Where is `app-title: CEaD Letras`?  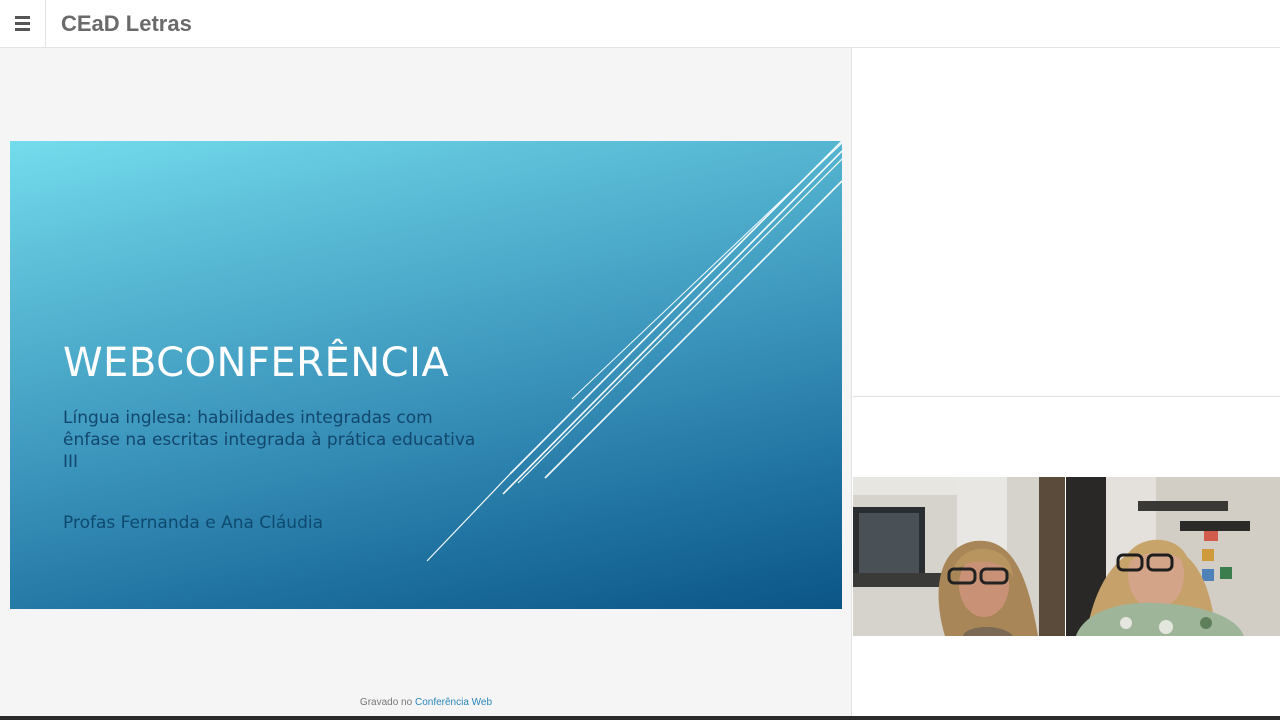
app-title: CEaD Letras is located at coordinates (126, 23).